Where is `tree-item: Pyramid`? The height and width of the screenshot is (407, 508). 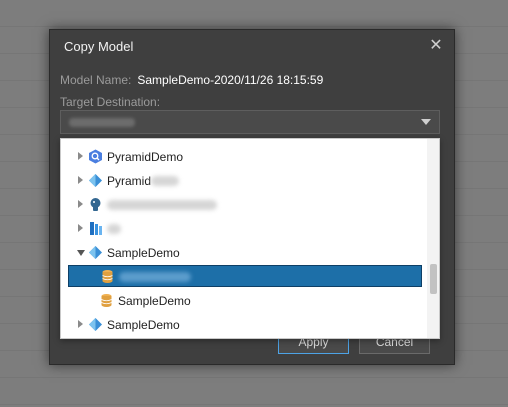
tree-item: Pyramid is located at coordinates (241, 181).